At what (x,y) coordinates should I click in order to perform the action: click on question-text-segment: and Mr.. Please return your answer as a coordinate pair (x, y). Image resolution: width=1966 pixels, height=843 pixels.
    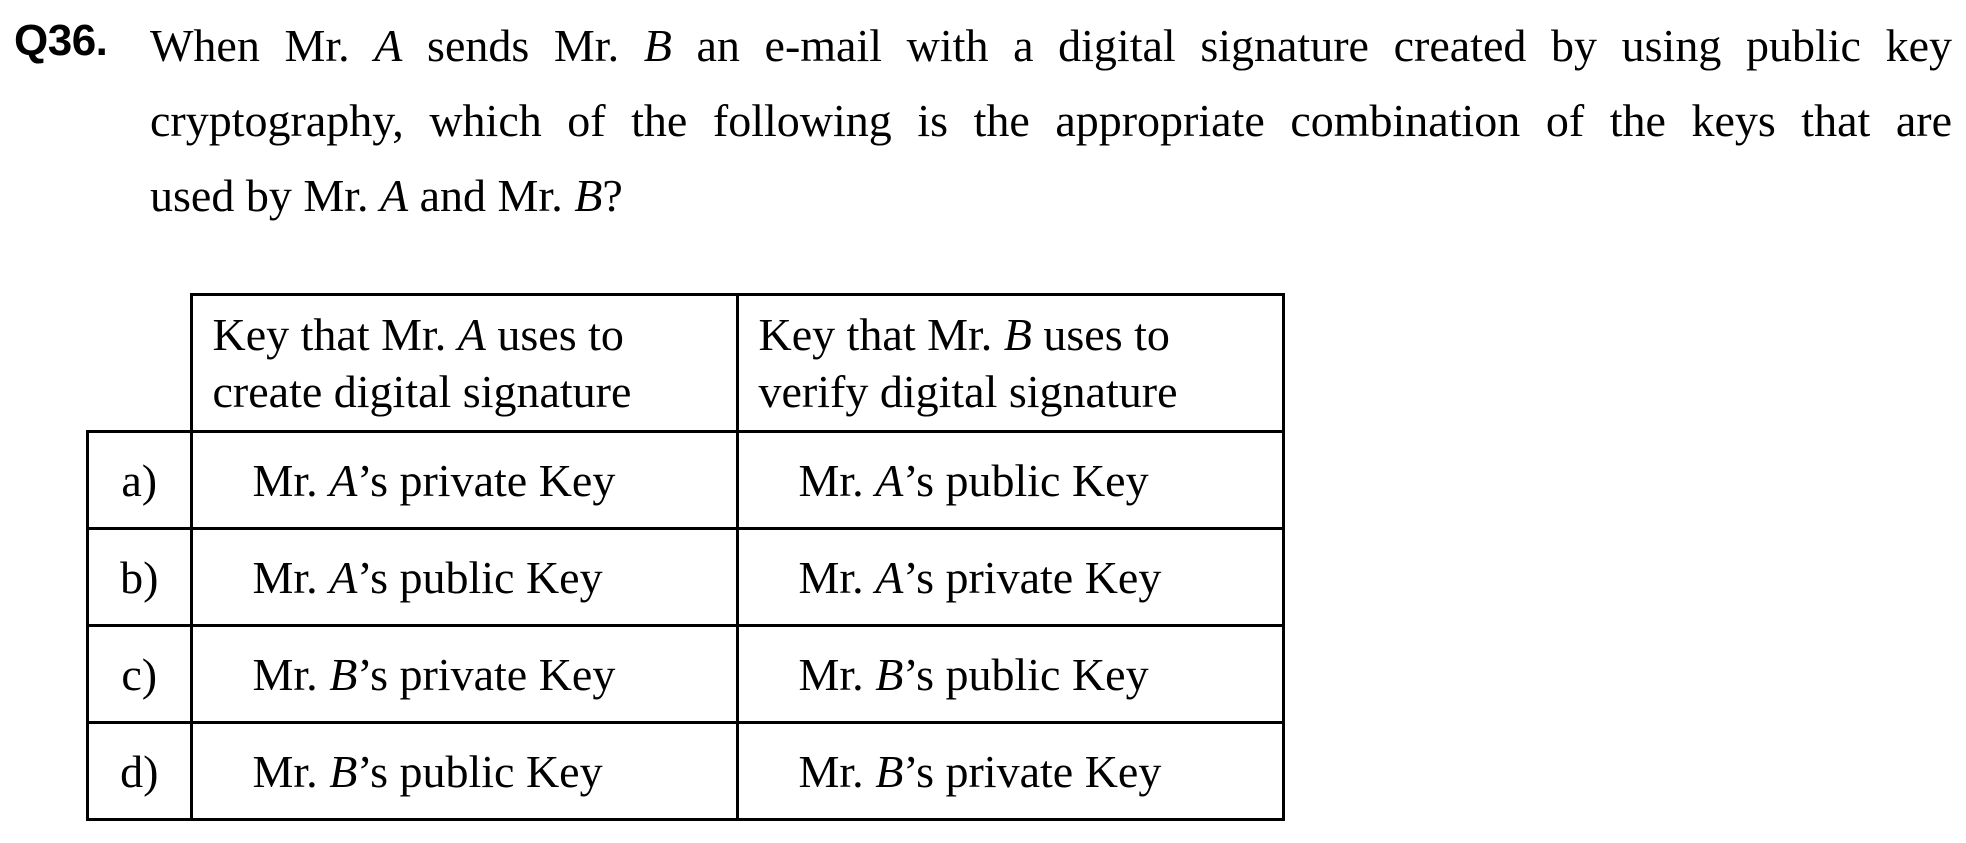
    Looking at the image, I should click on (491, 195).